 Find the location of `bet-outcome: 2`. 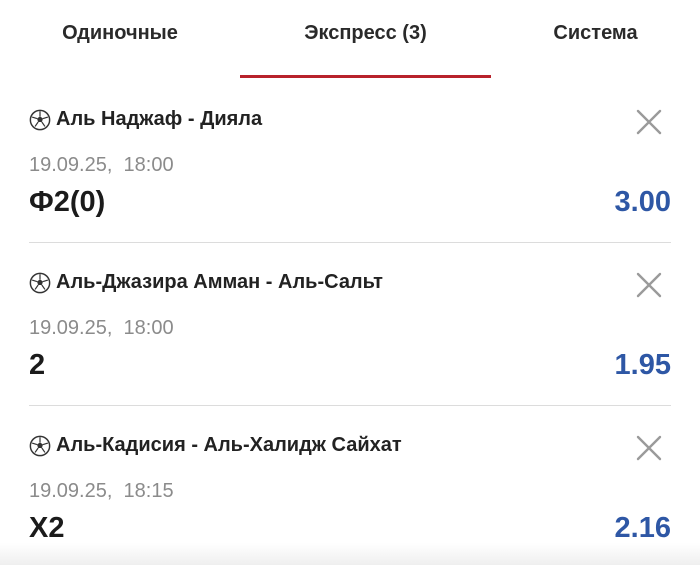

bet-outcome: 2 is located at coordinates (37, 365).